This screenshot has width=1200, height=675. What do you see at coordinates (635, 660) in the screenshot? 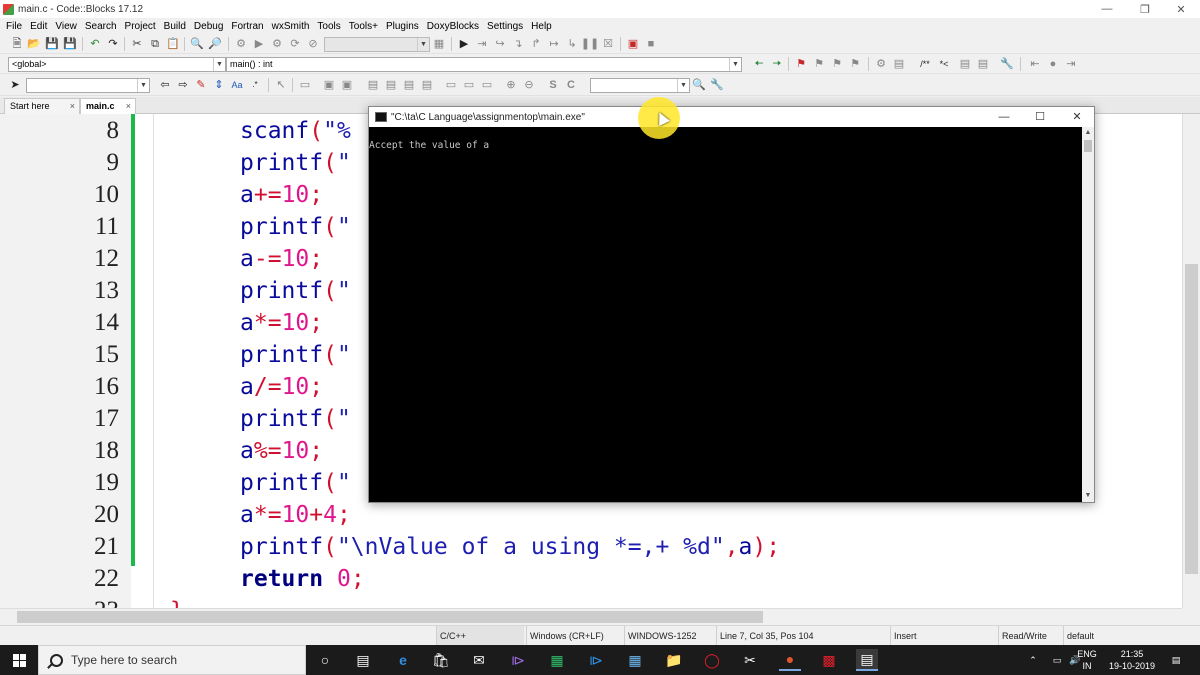
I see `network-app-icon: ▦` at bounding box center [635, 660].